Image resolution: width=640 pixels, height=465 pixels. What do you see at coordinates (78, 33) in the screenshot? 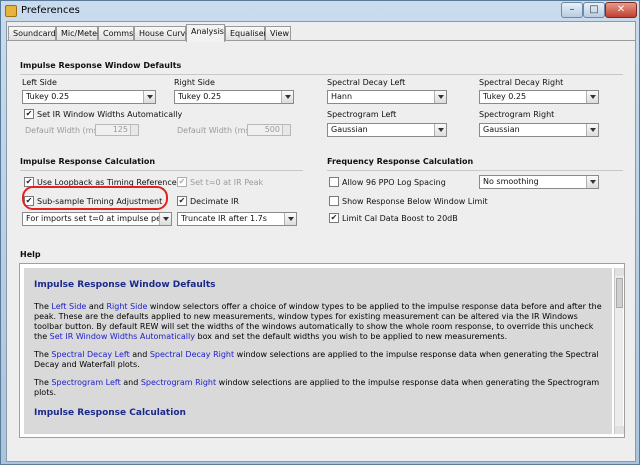
I see `tab-mic-meter: Mic/Meter` at bounding box center [78, 33].